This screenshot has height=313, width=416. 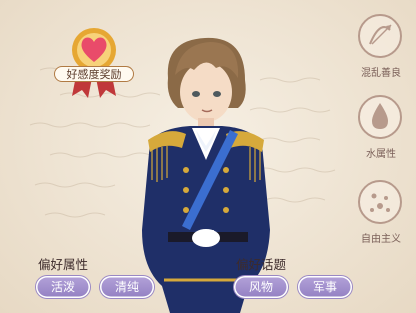 I want to click on attribute-tag: 活泼, so click(x=63, y=287).